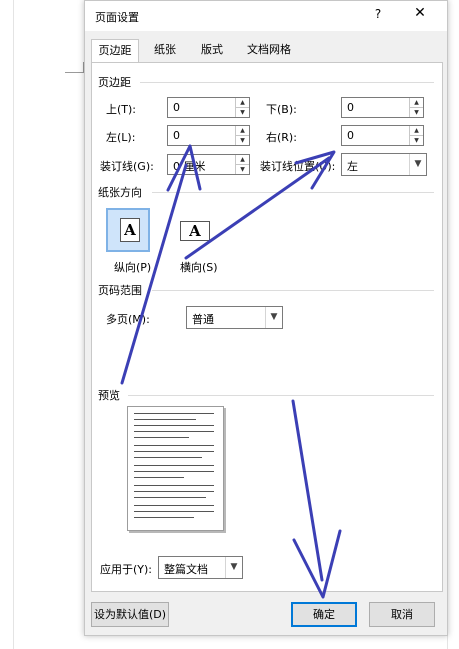 The height and width of the screenshot is (649, 459). I want to click on right-margin-label: 右(R):, so click(281, 137).